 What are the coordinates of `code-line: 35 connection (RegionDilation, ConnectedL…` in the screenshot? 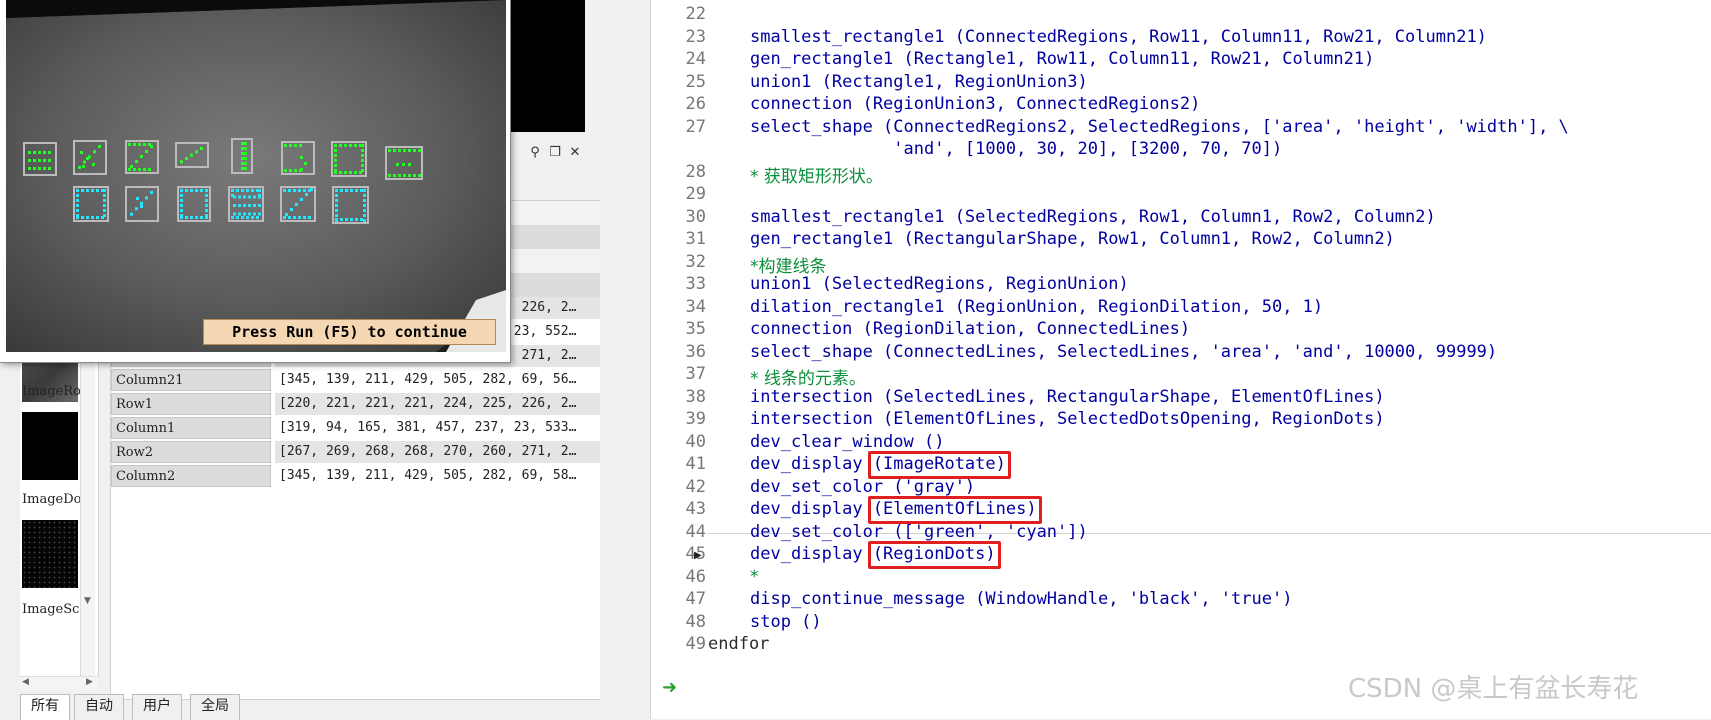 It's located at (1180, 331).